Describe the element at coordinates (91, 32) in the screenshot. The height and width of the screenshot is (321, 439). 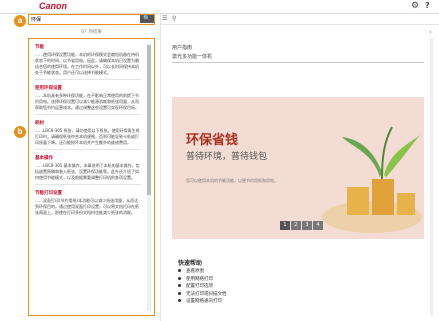
I see `result-count: 67 项结果` at that location.